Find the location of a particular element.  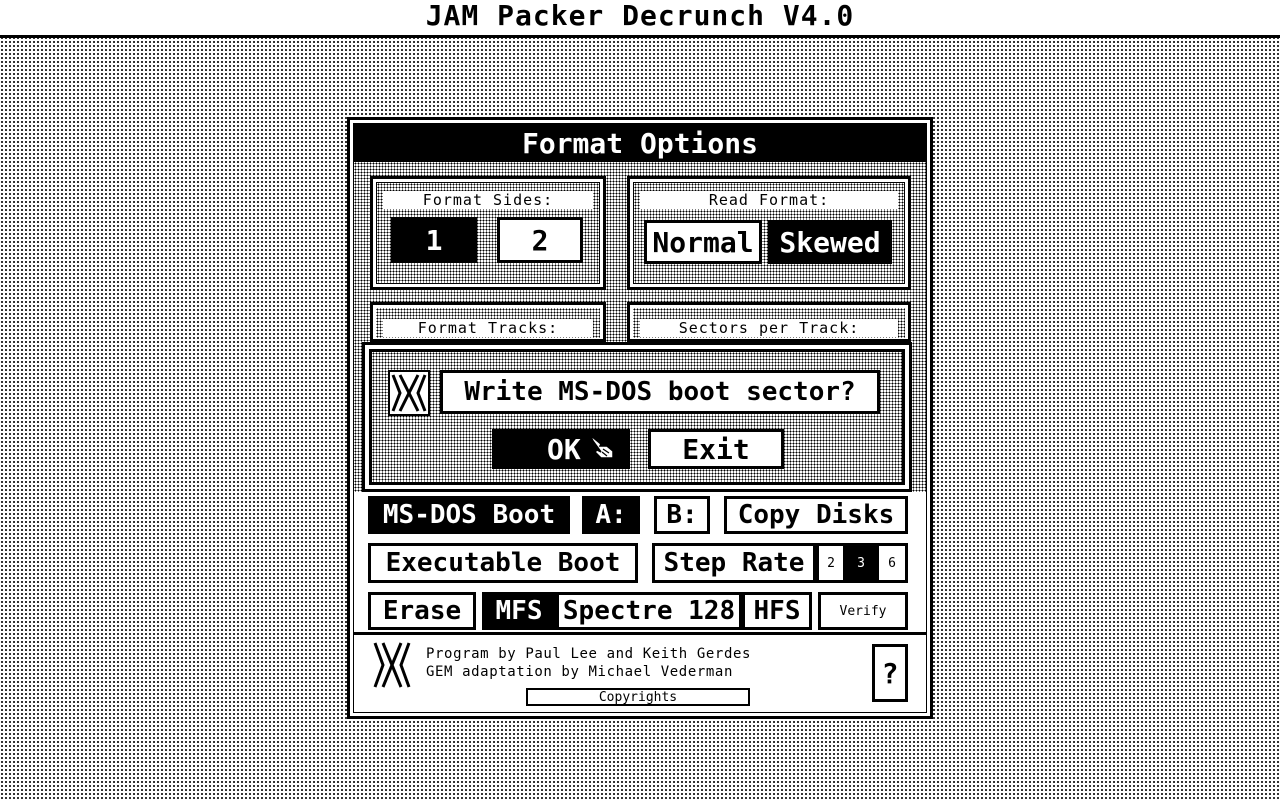

step-rate-2-button: 2 is located at coordinates (831, 563).